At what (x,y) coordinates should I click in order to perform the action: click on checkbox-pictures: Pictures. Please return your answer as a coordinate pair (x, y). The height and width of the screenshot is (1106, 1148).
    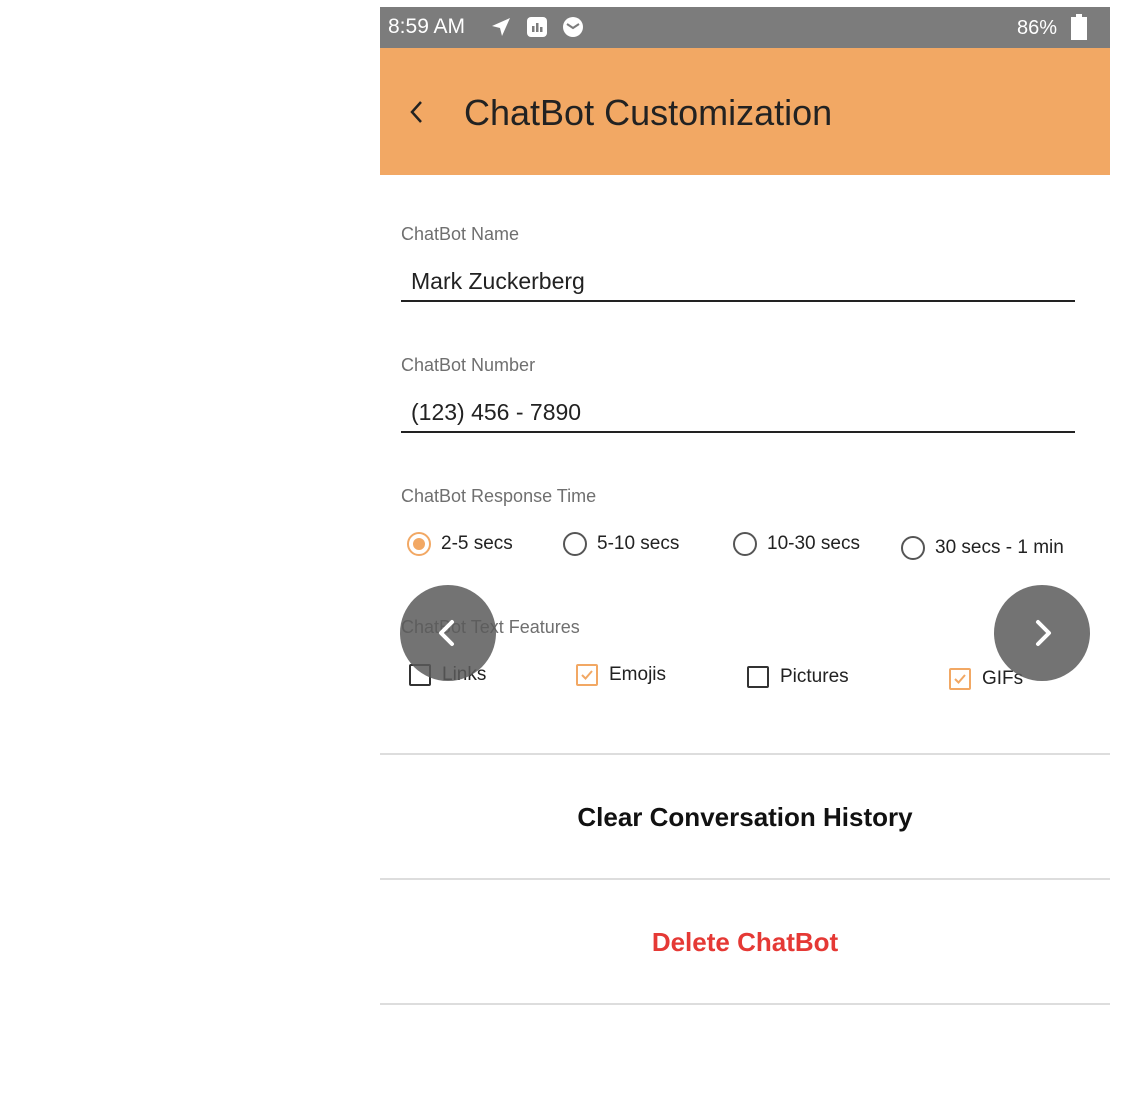
    Looking at the image, I should click on (798, 677).